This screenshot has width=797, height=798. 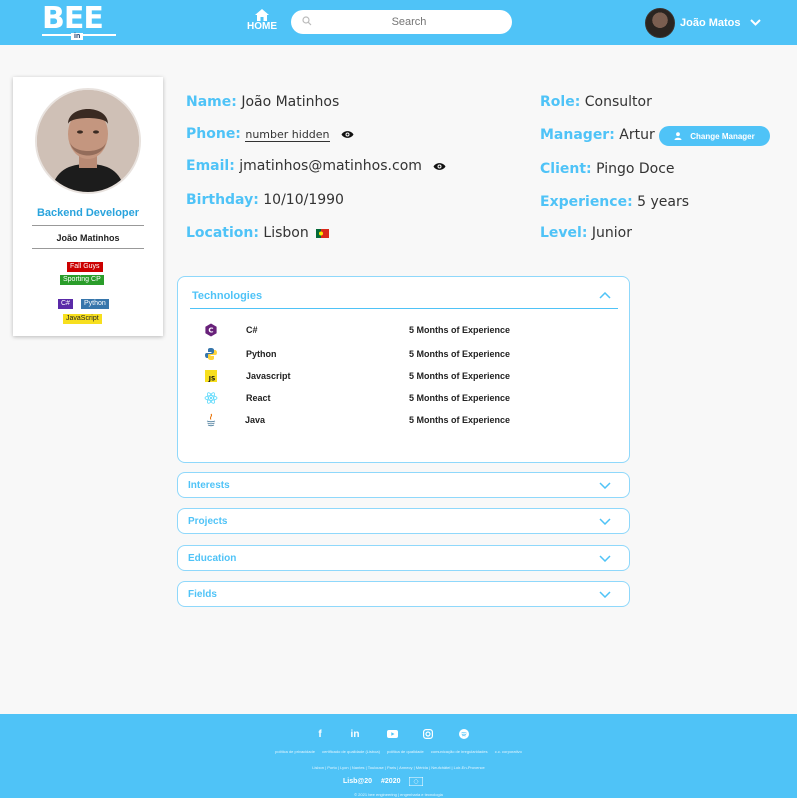 What do you see at coordinates (428, 734) in the screenshot?
I see `instagram-icon` at bounding box center [428, 734].